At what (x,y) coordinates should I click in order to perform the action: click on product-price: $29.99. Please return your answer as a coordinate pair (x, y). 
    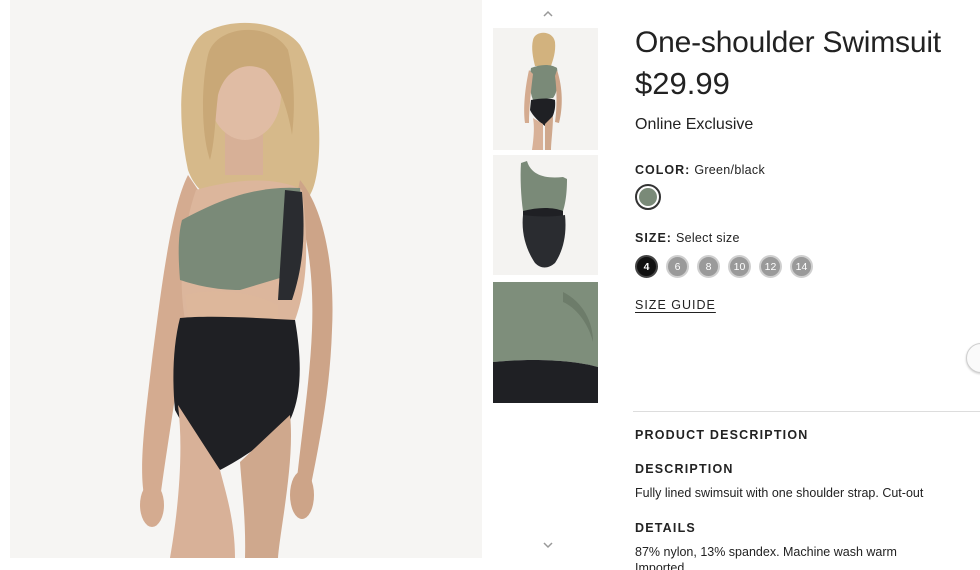
    Looking at the image, I should click on (682, 83).